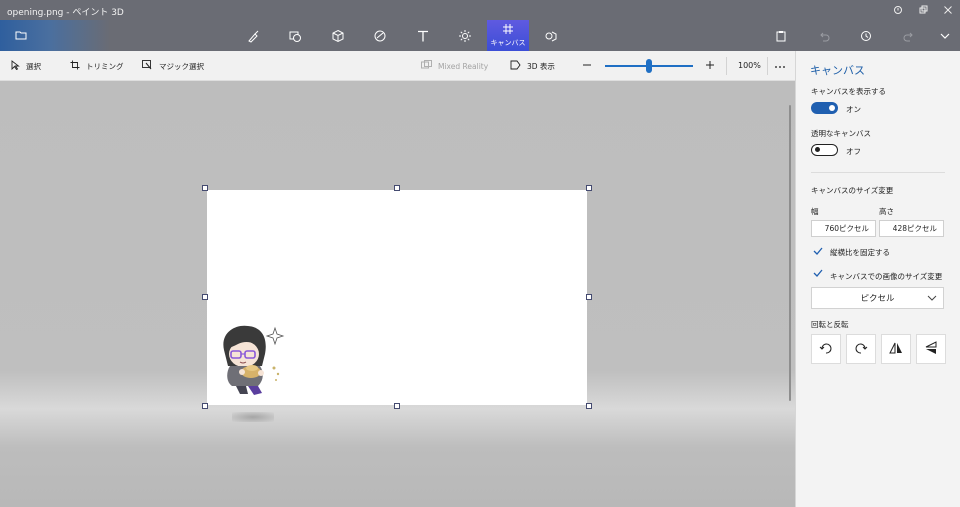  I want to click on show-canvas-state: オン, so click(853, 109).